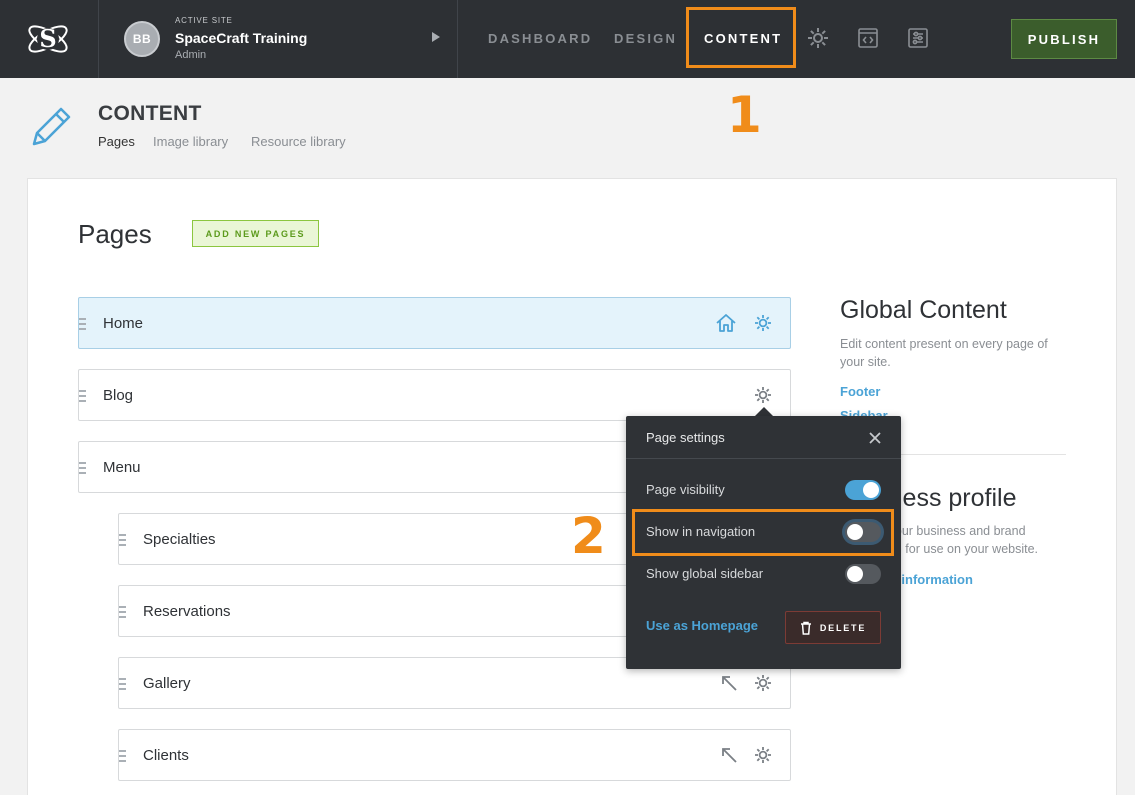 Image resolution: width=1135 pixels, height=795 pixels. Describe the element at coordinates (918, 38) in the screenshot. I see `sliders-icon` at that location.